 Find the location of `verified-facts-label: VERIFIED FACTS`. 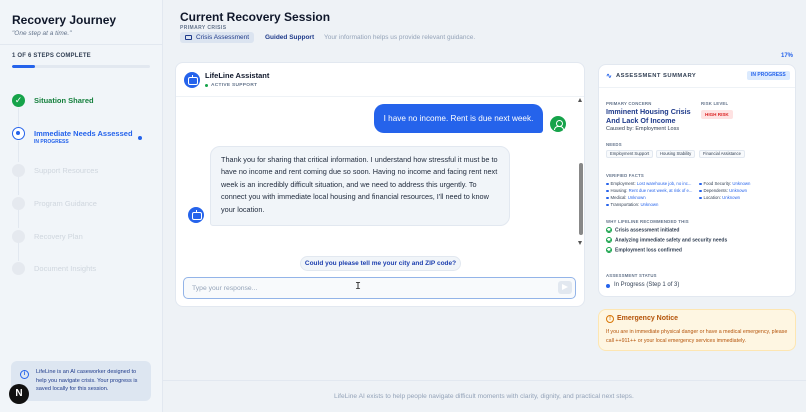

verified-facts-label: VERIFIED FACTS is located at coordinates (625, 175).